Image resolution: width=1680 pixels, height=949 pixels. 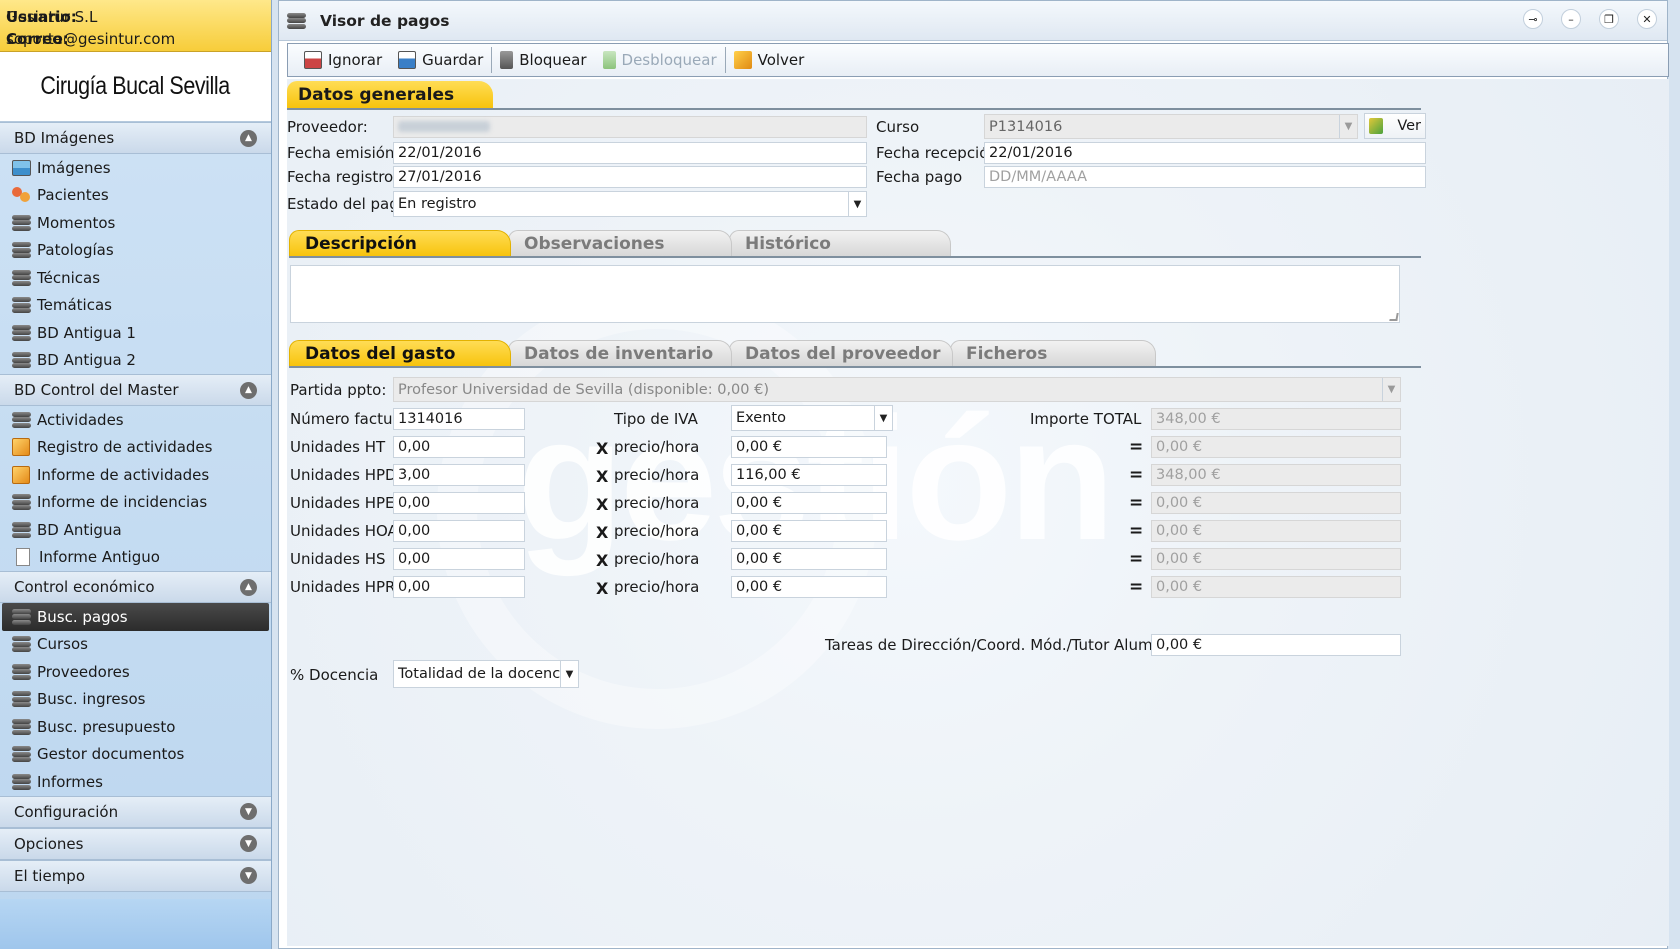 I want to click on curso-select: P1314016 ▼, so click(x=1171, y=126).